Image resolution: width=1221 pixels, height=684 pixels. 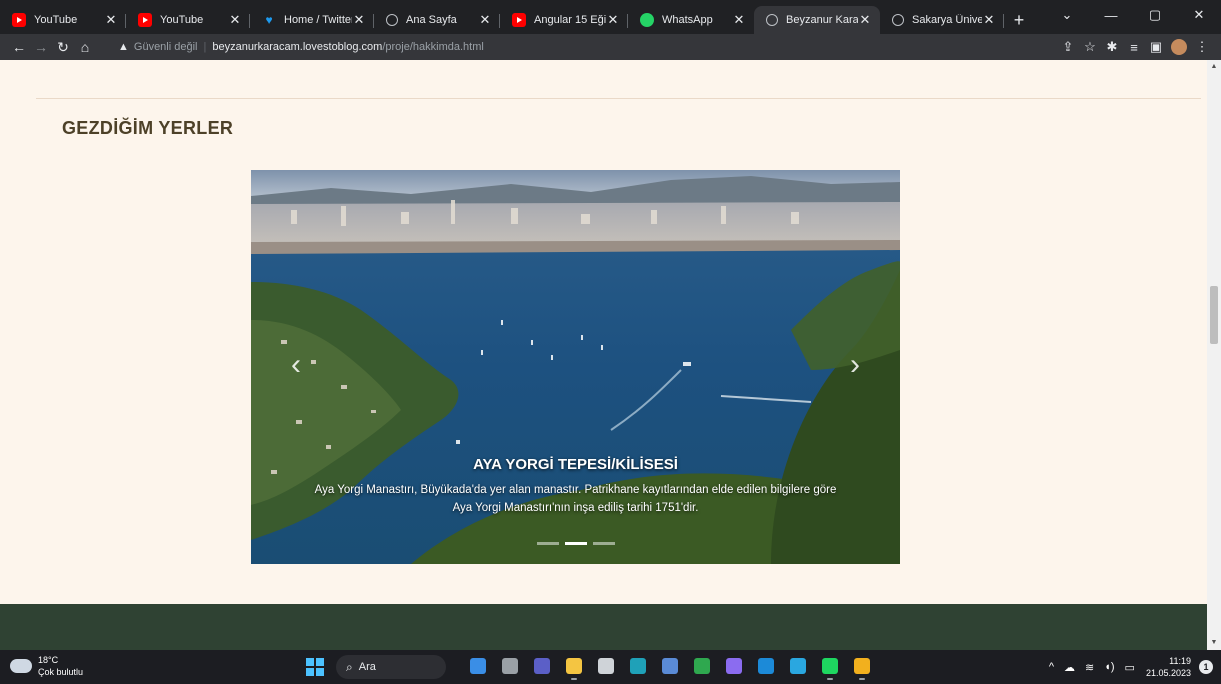 I want to click on close-window-icon: ✕, so click(x=1199, y=15).